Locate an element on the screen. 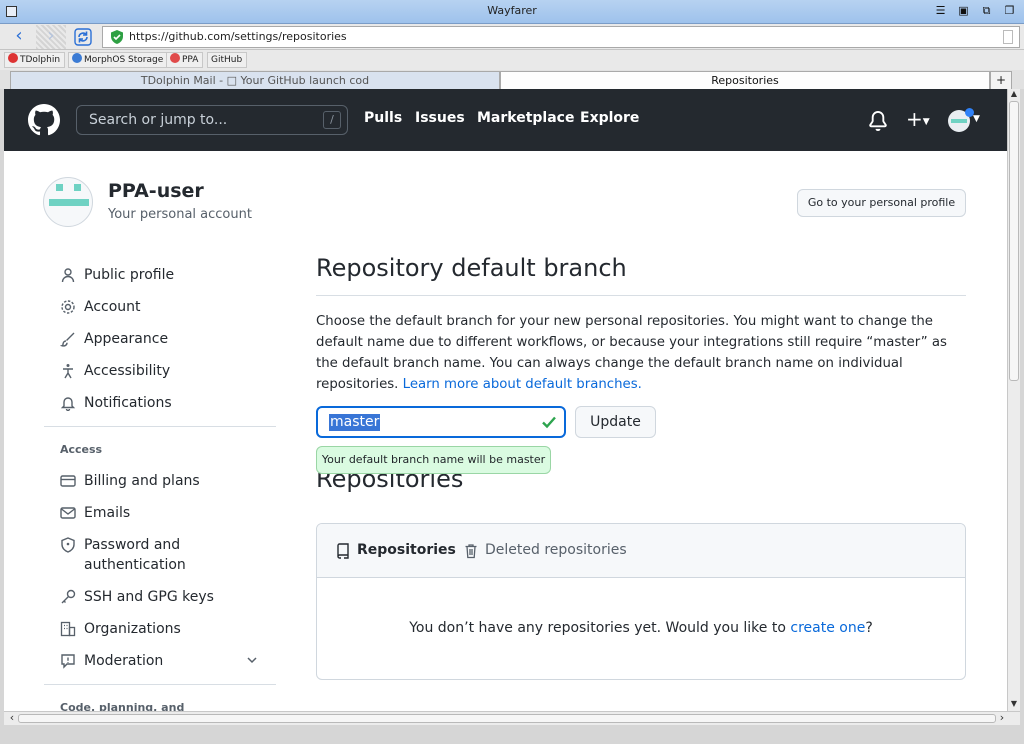  search-shortcut-key: / is located at coordinates (332, 120).